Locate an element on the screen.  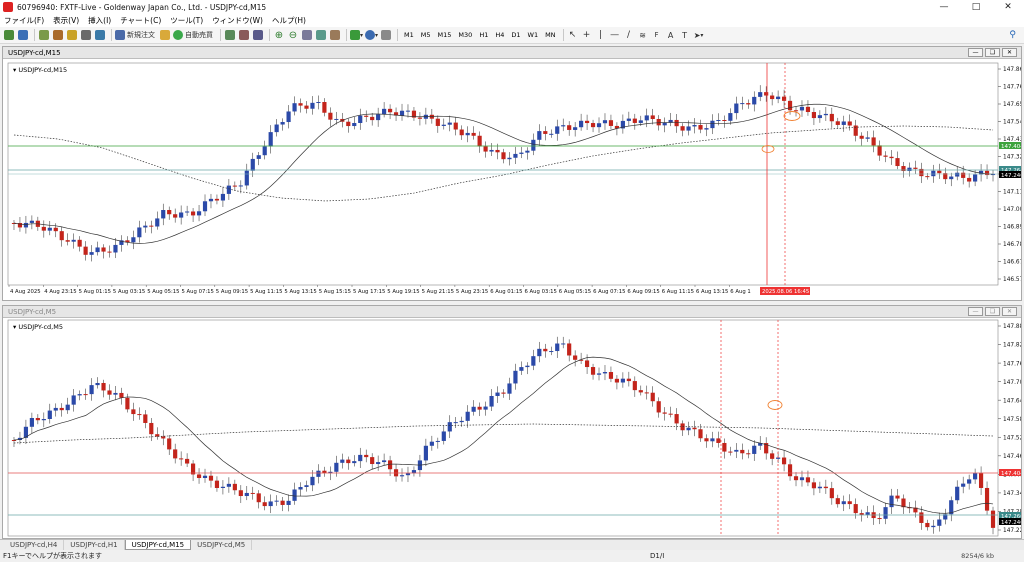
periods-button: ▾ is located at coordinates (371, 35).